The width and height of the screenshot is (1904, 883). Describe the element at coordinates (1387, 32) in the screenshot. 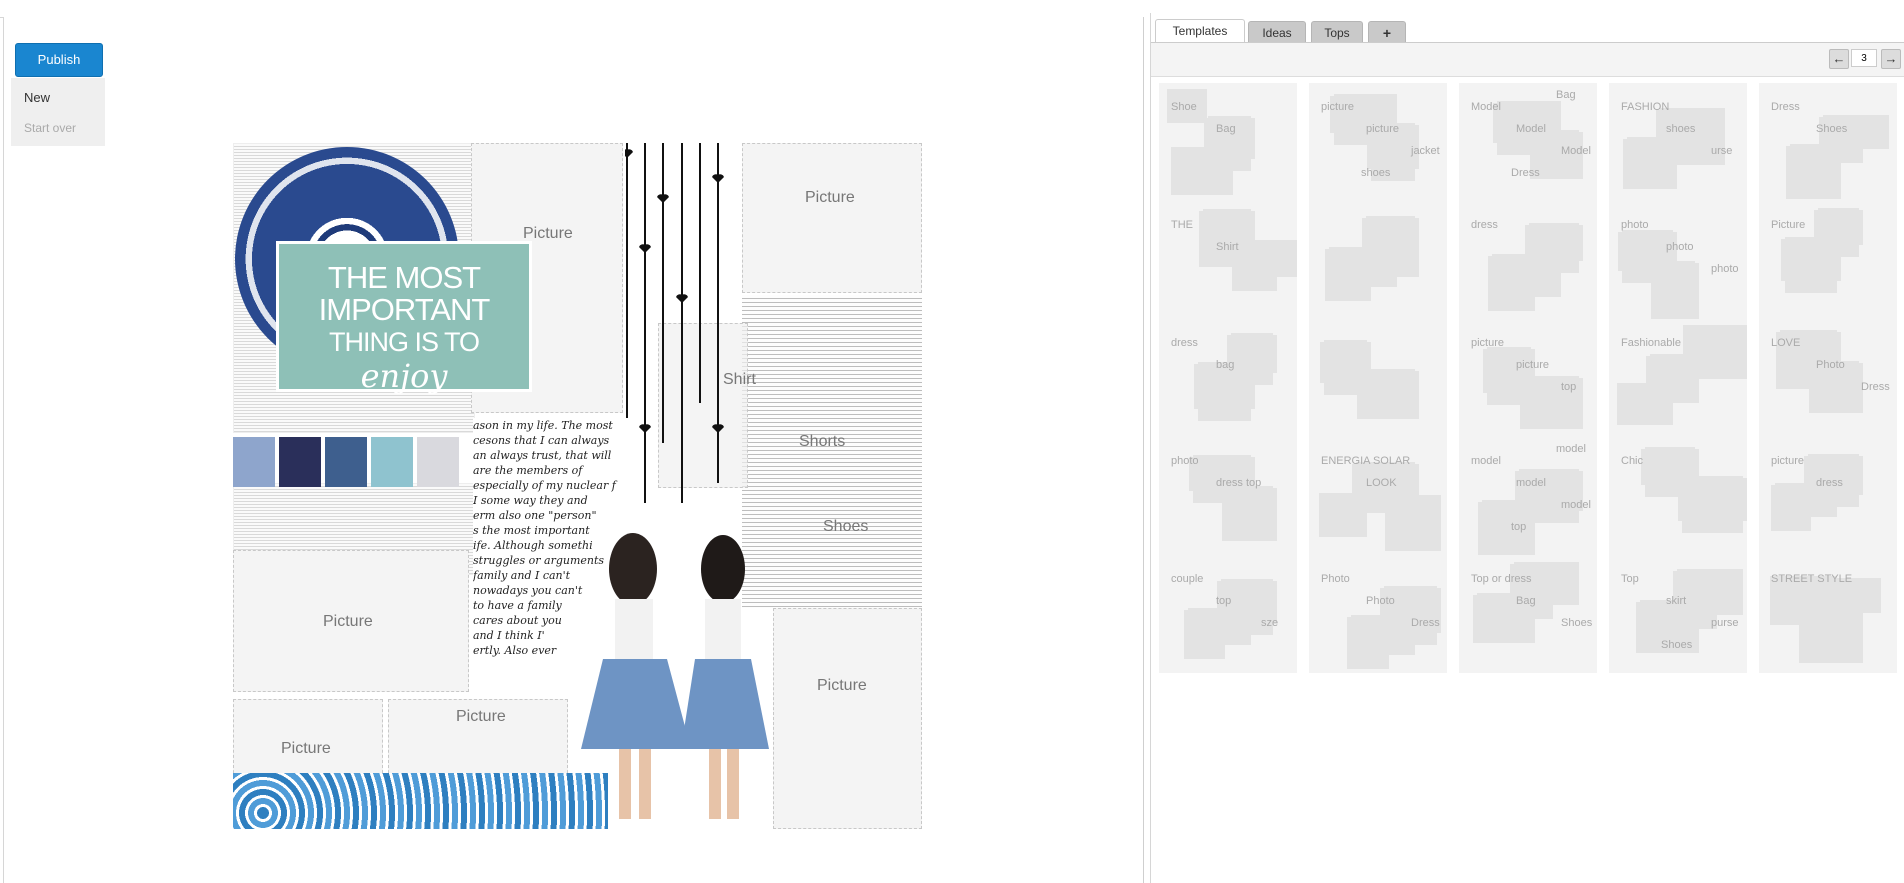

I see `tab-add: +` at that location.